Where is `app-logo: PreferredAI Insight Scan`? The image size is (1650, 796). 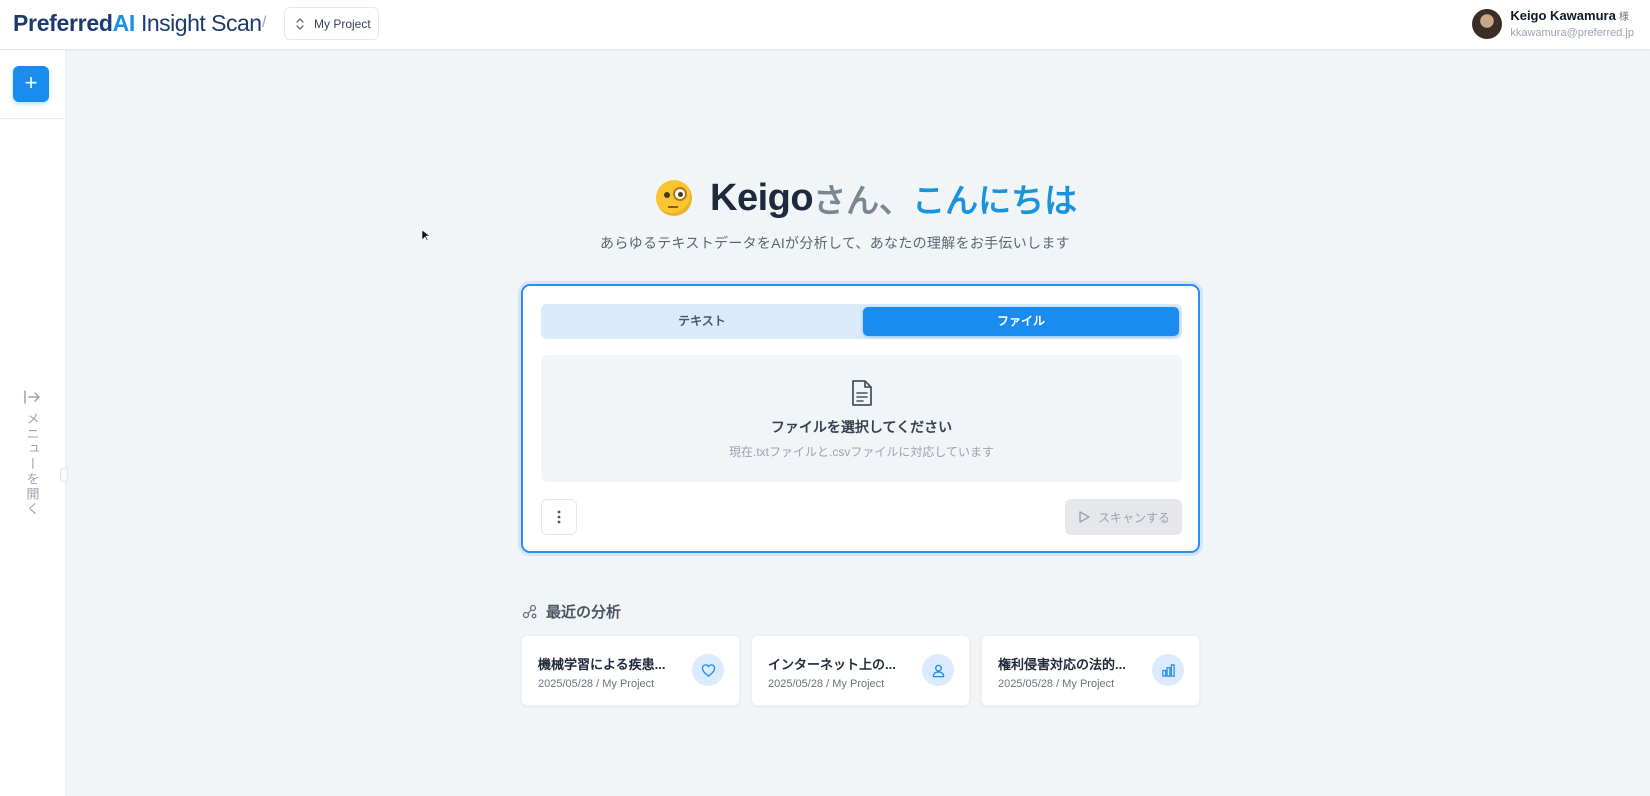 app-logo: PreferredAI Insight Scan is located at coordinates (137, 23).